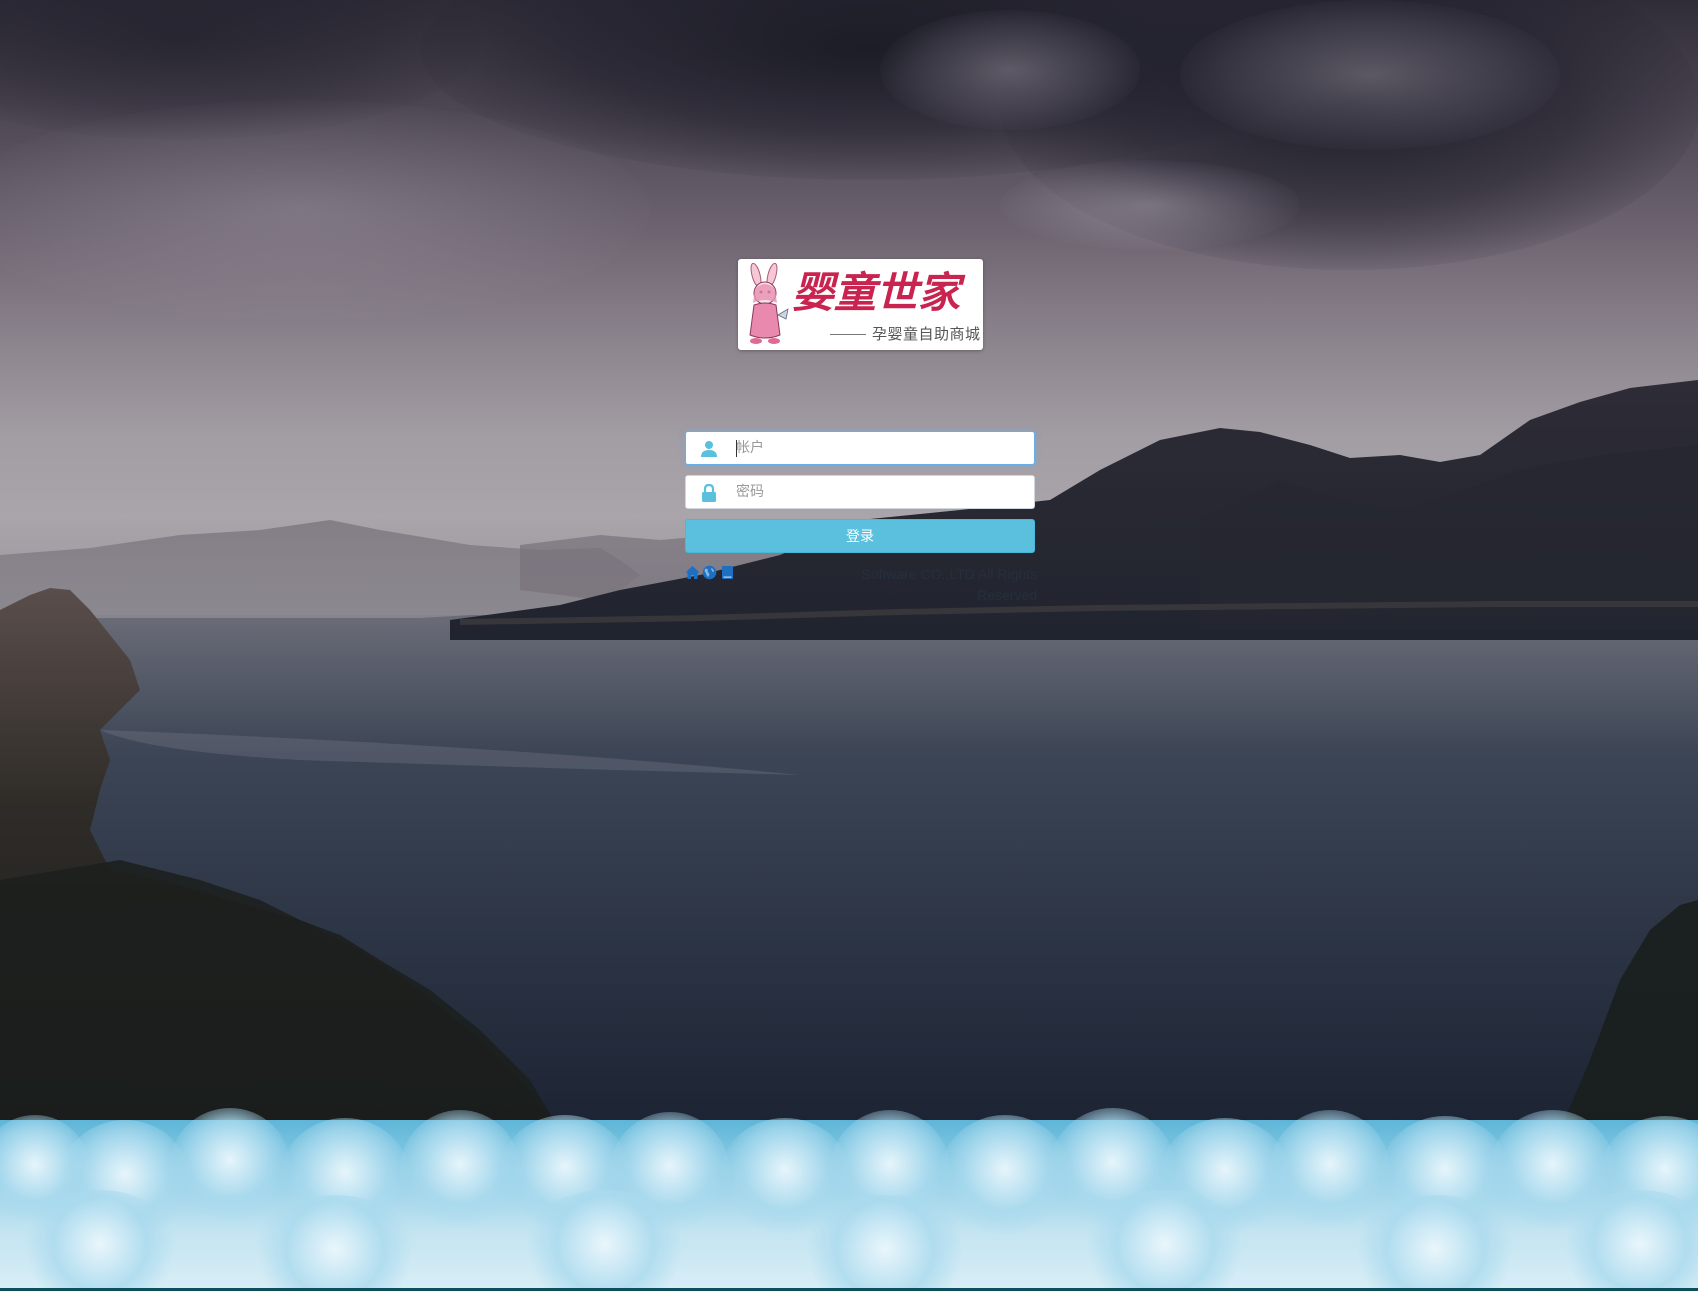  I want to click on username-field, so click(860, 448).